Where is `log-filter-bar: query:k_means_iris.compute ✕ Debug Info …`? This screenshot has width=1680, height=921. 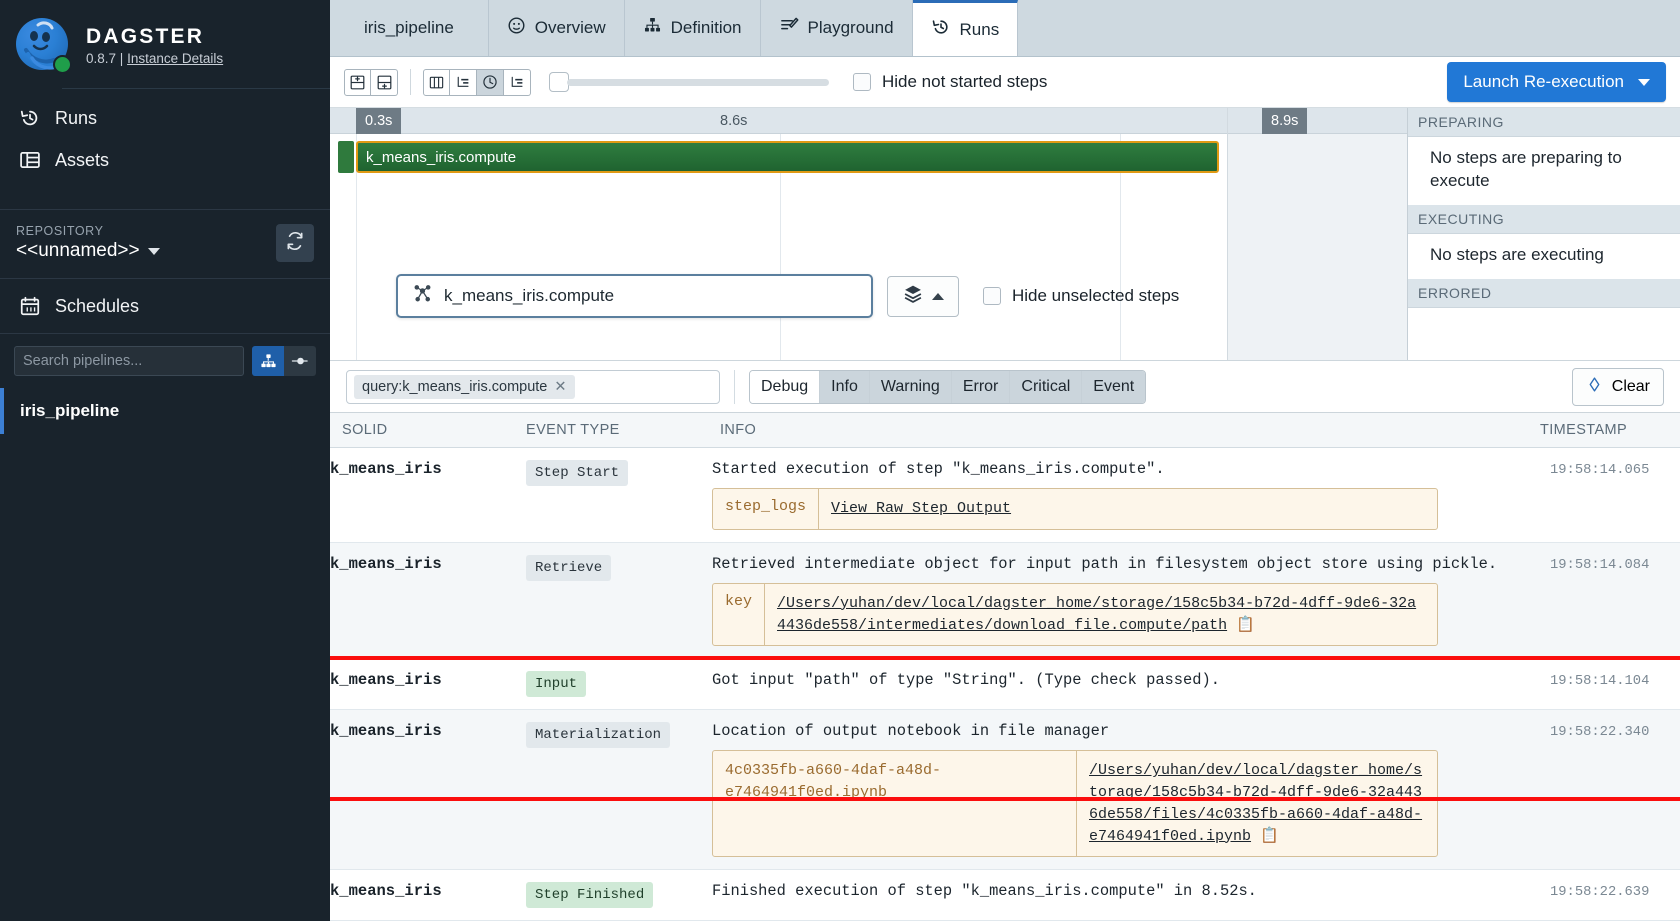 log-filter-bar: query:k_means_iris.compute ✕ Debug Info … is located at coordinates (1005, 387).